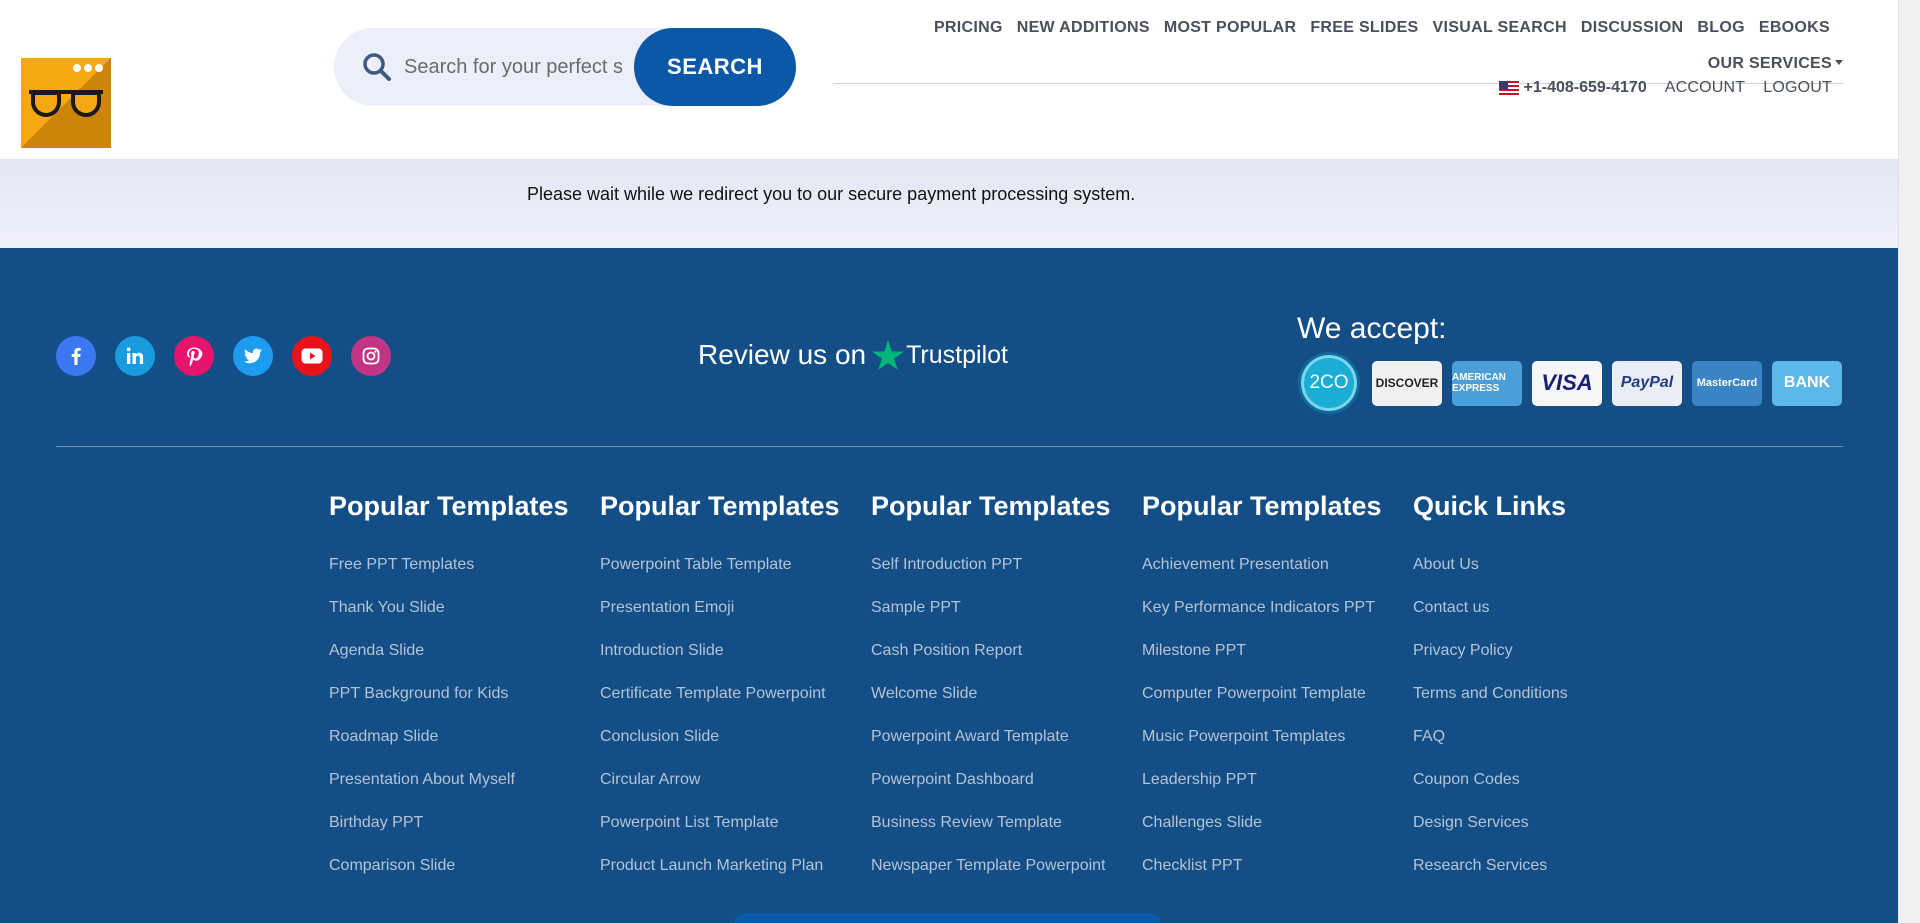 The width and height of the screenshot is (1920, 923). I want to click on footer-divider, so click(949, 446).